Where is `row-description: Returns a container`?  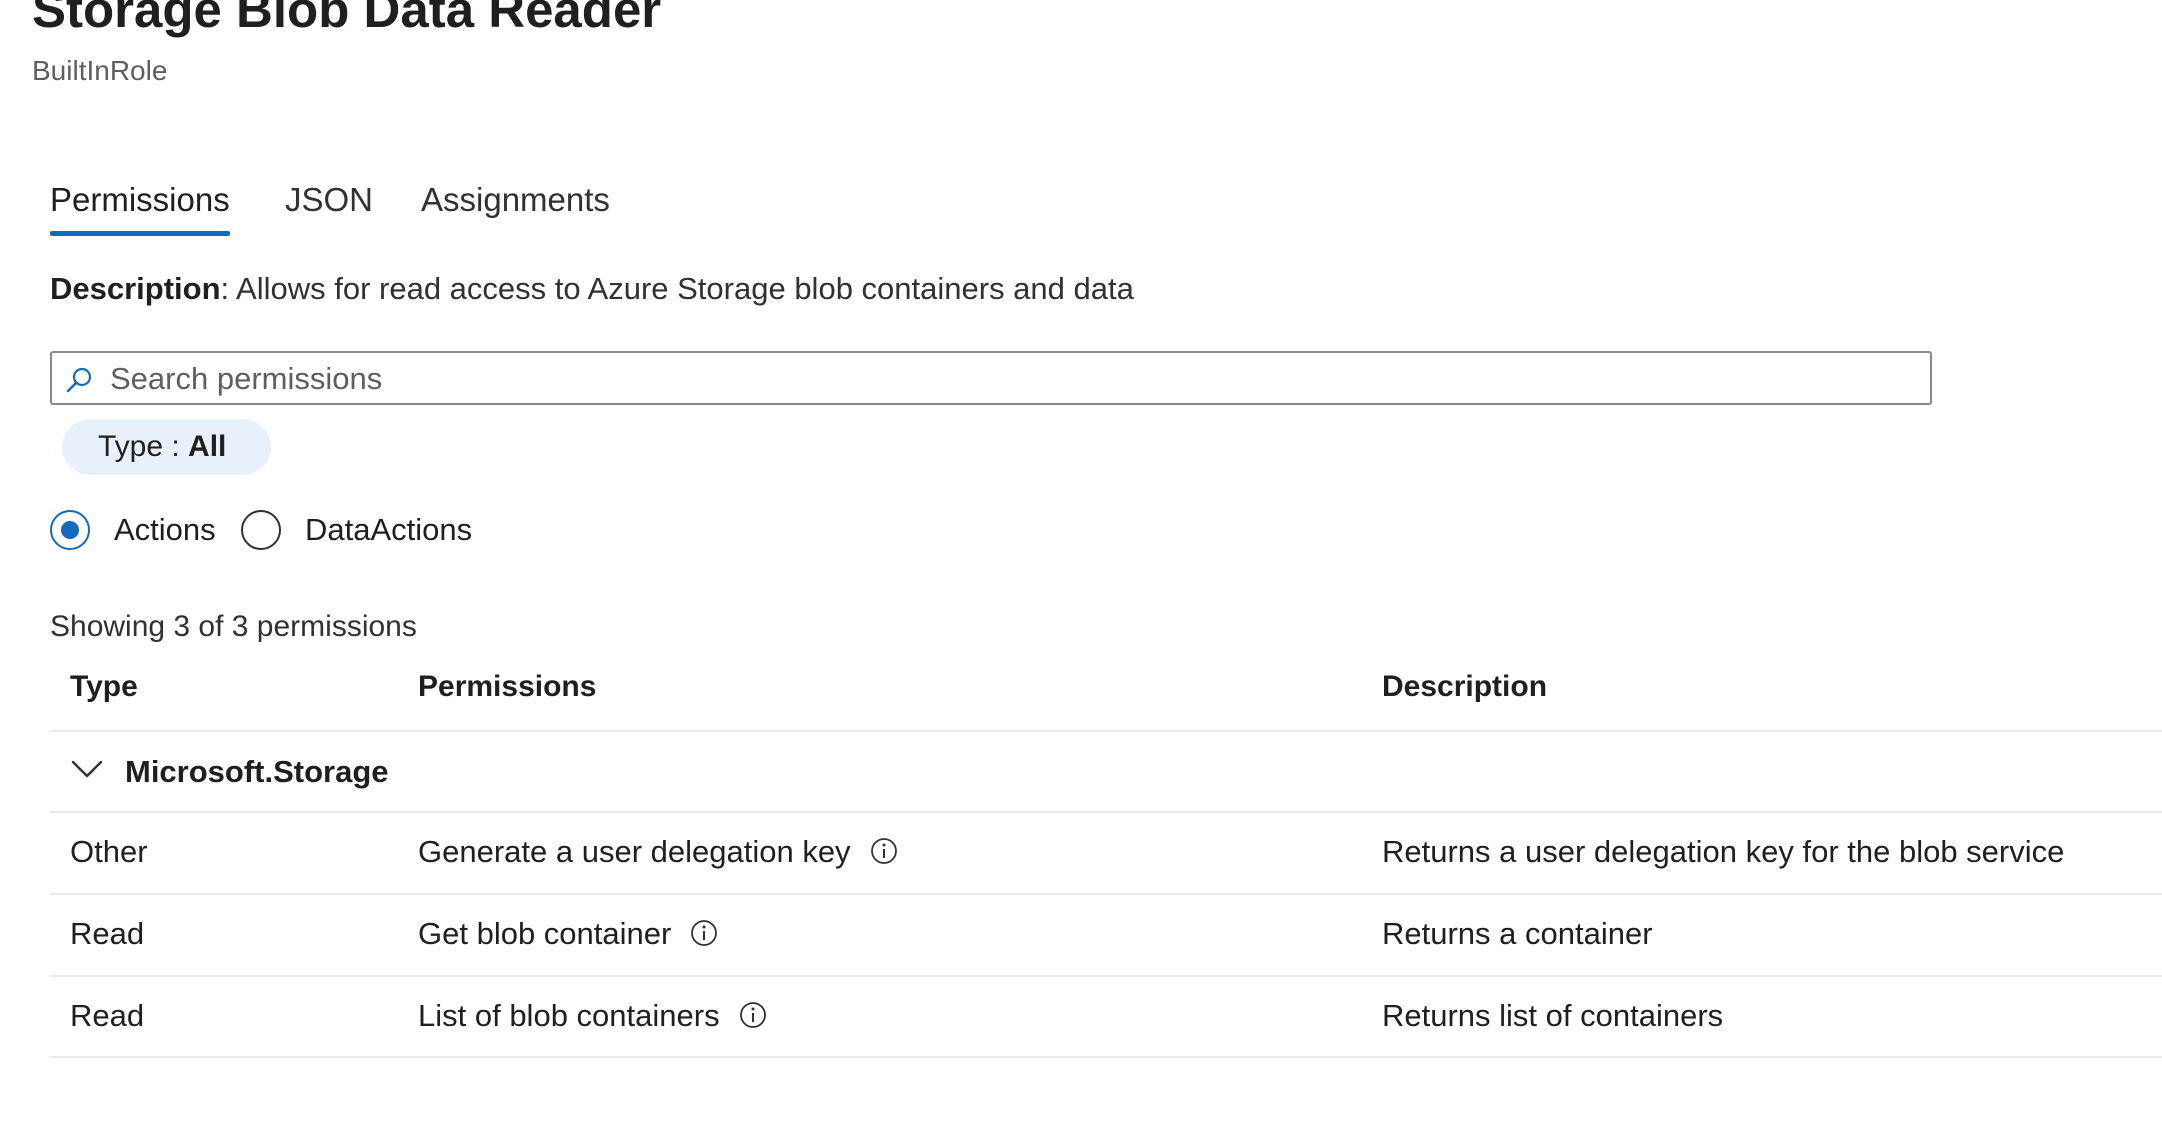
row-description: Returns a container is located at coordinates (1517, 933).